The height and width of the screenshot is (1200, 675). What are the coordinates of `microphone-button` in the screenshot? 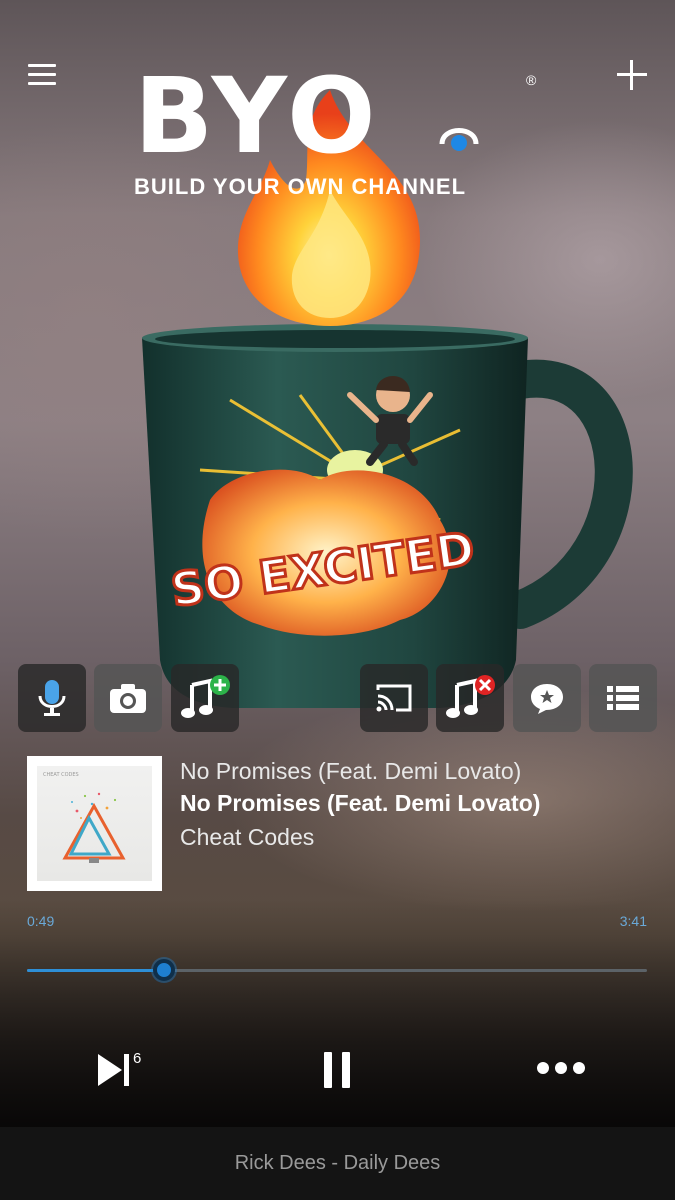 It's located at (52, 698).